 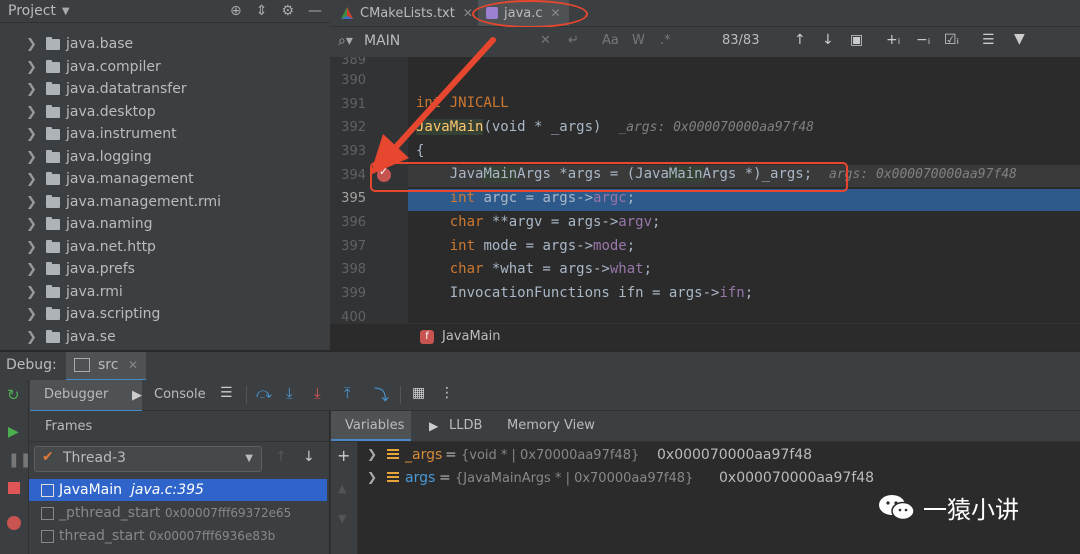 I want to click on debug-side-toolbar: ↻ ▶ ❚❚, so click(x=15, y=467).